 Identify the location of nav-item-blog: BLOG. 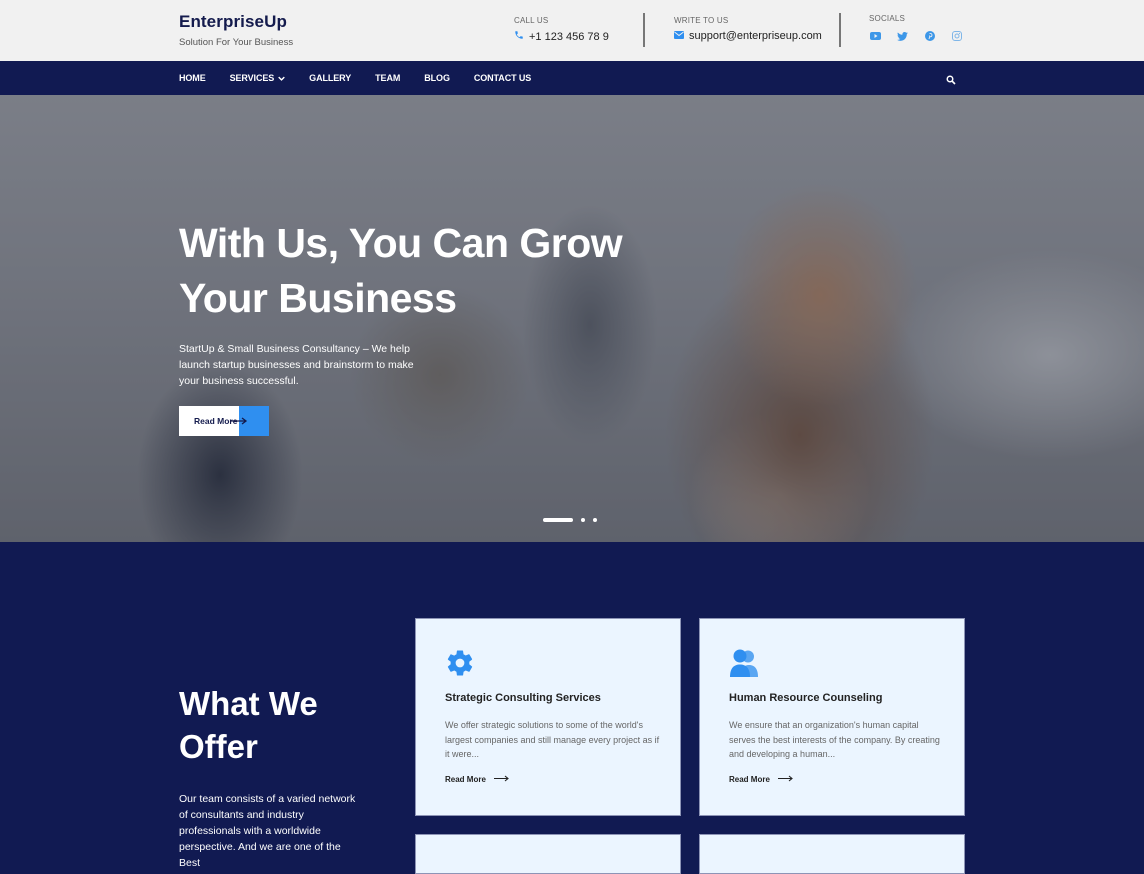
(437, 78).